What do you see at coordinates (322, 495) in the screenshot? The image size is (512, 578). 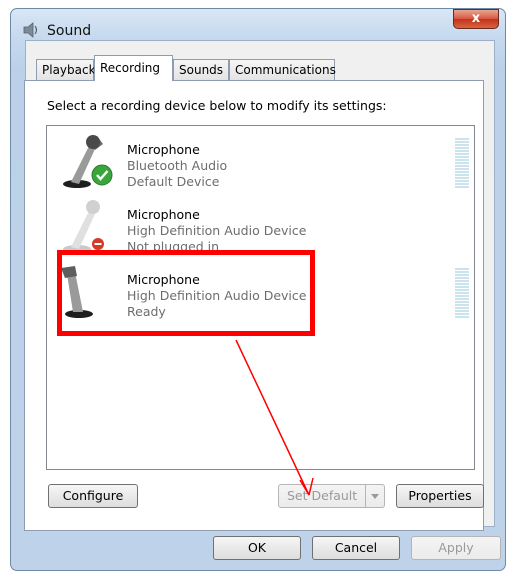 I see `set-default-label: Set Default` at bounding box center [322, 495].